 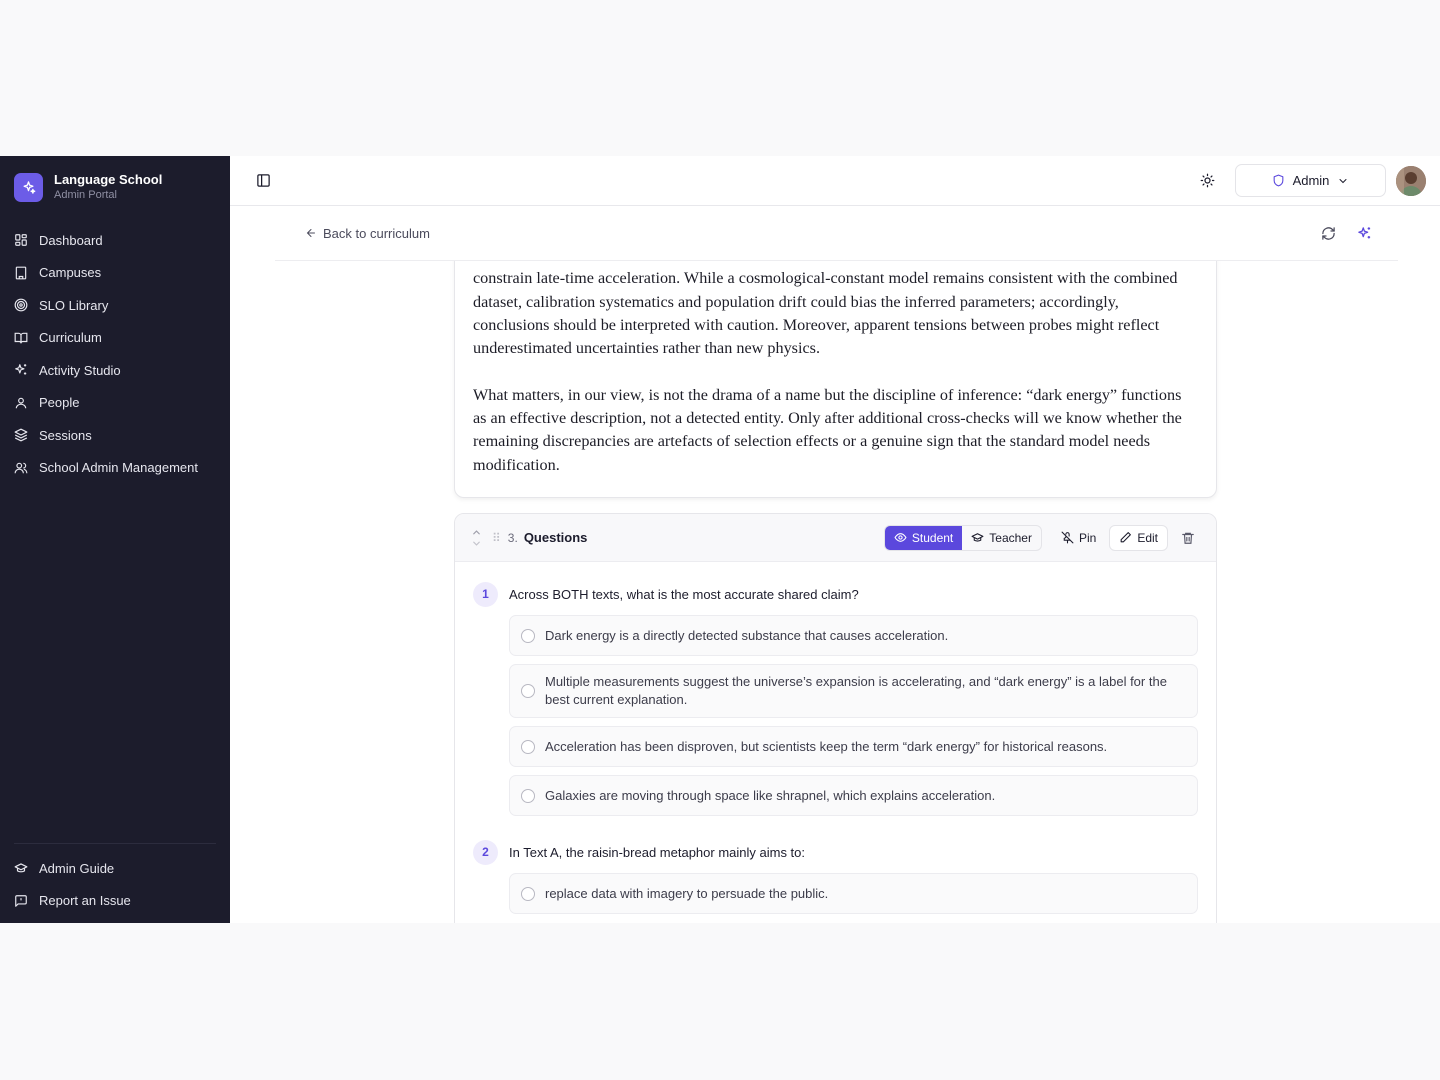 I want to click on brand-title: Language School, so click(x=108, y=179).